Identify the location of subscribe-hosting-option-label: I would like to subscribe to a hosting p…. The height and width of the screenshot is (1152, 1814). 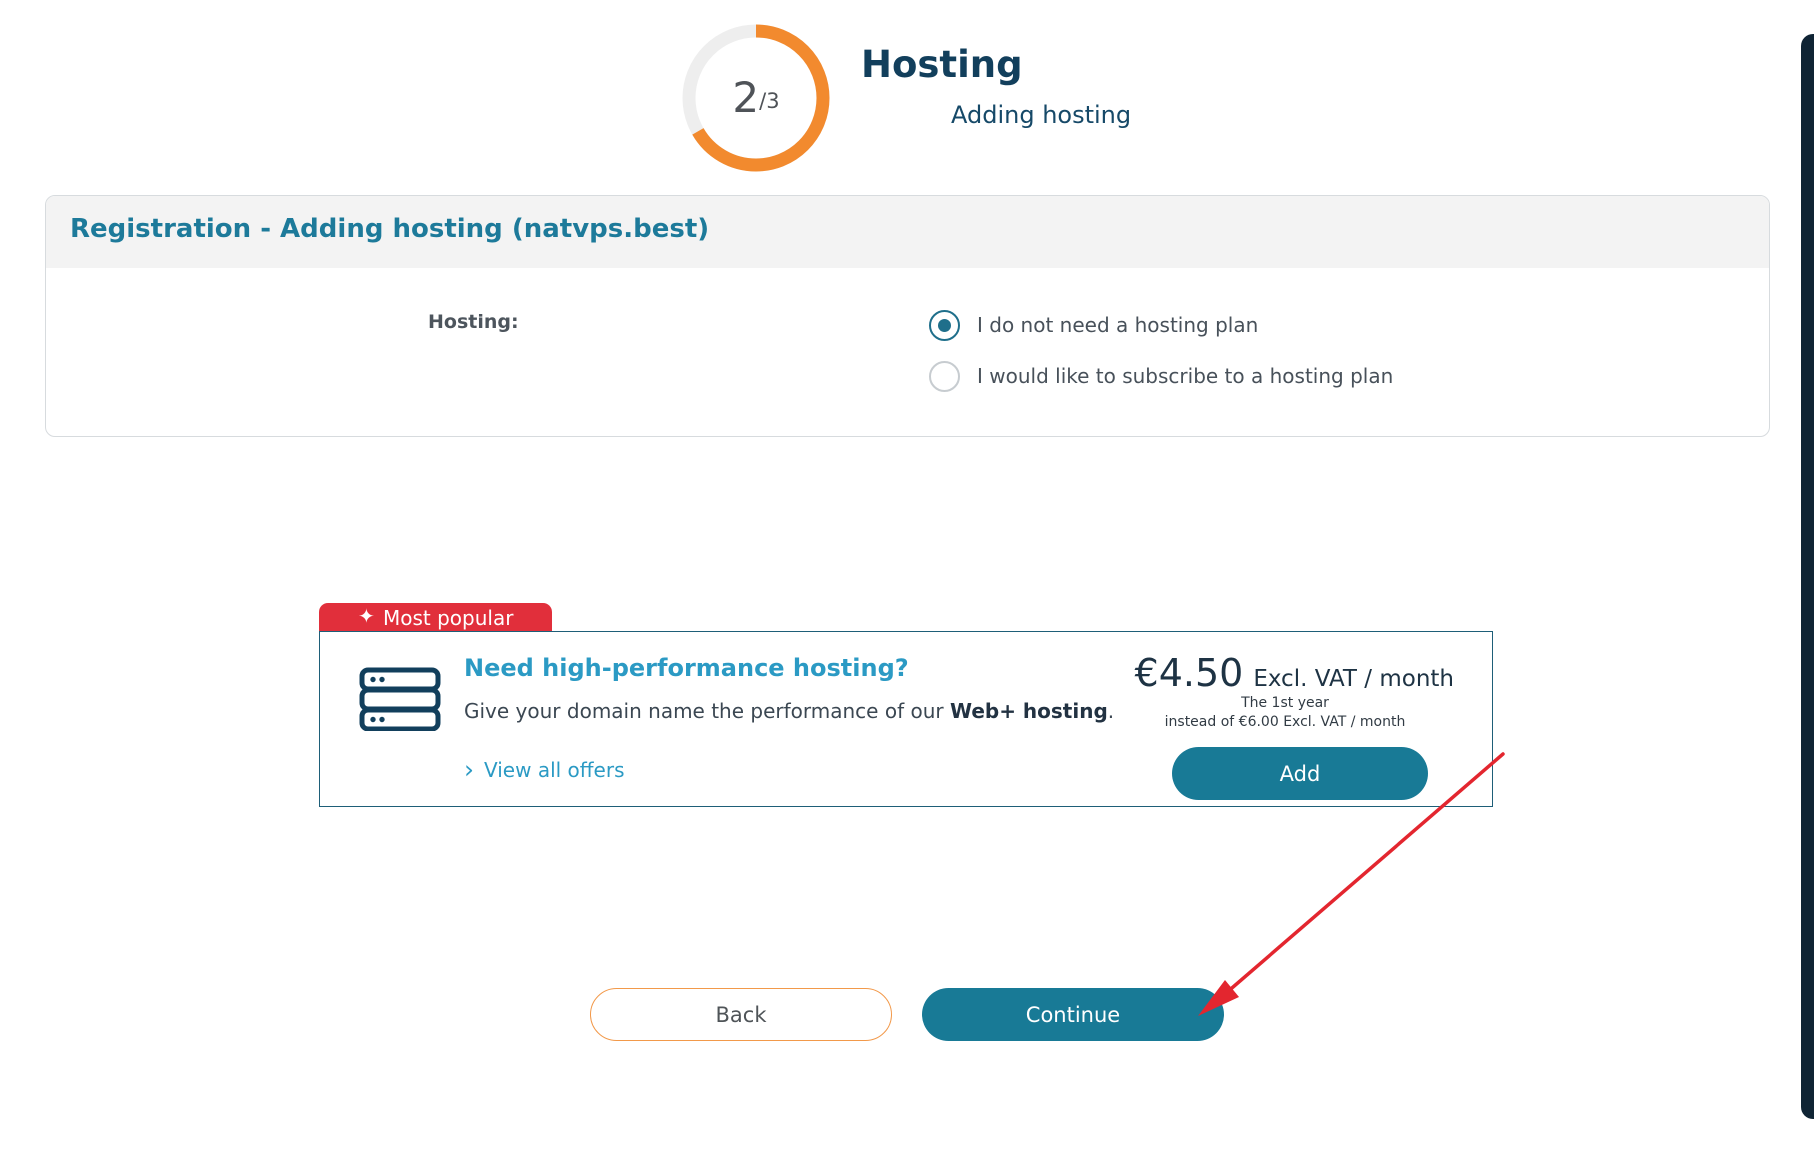
(1185, 376).